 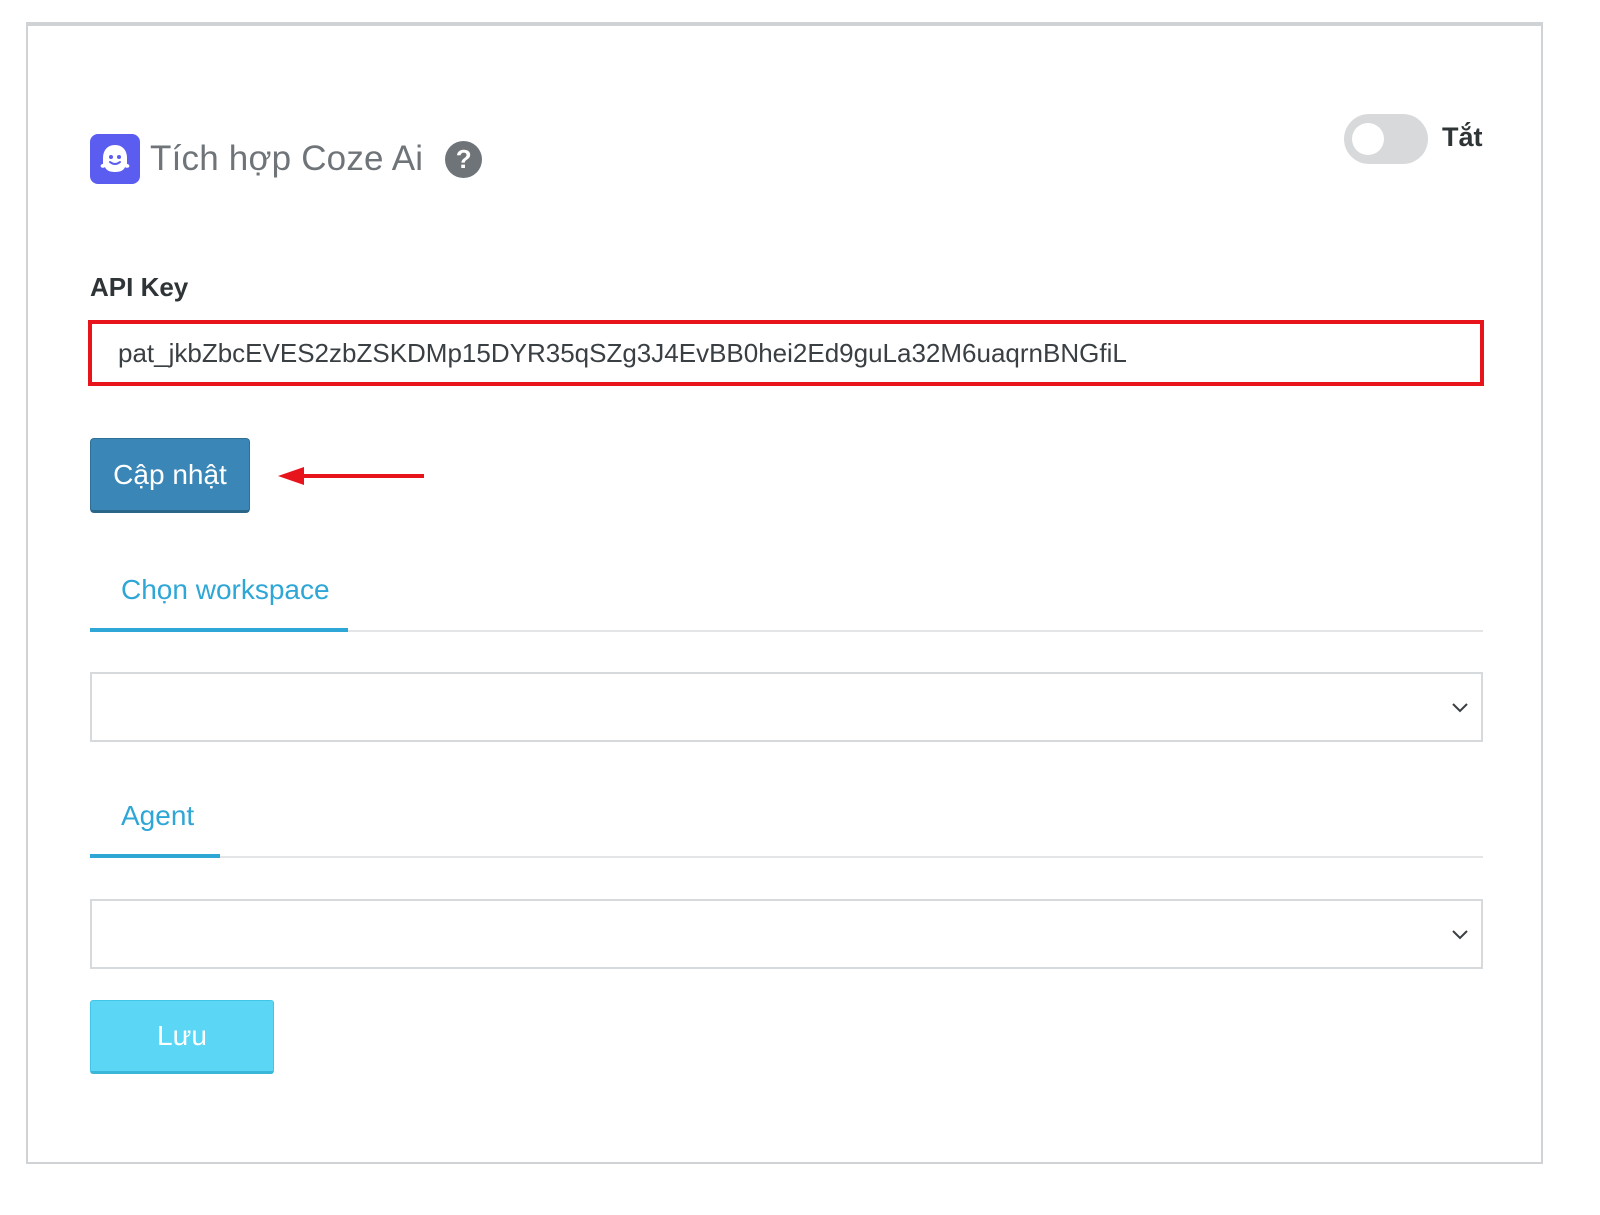 I want to click on tab-agent: Agent, so click(x=155, y=825).